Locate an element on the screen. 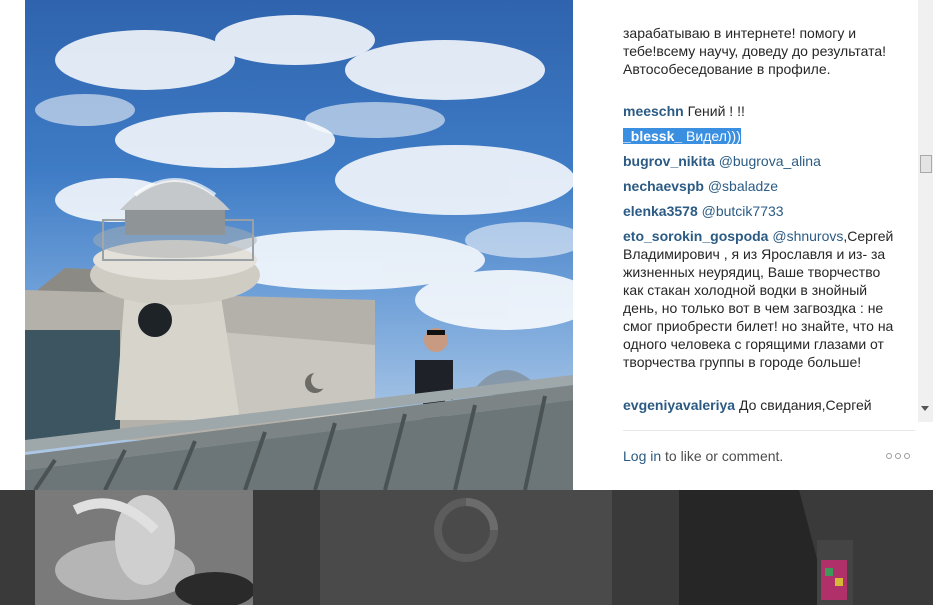 This screenshot has width=933, height=605. comment-mention: @sbaladze is located at coordinates (743, 186).